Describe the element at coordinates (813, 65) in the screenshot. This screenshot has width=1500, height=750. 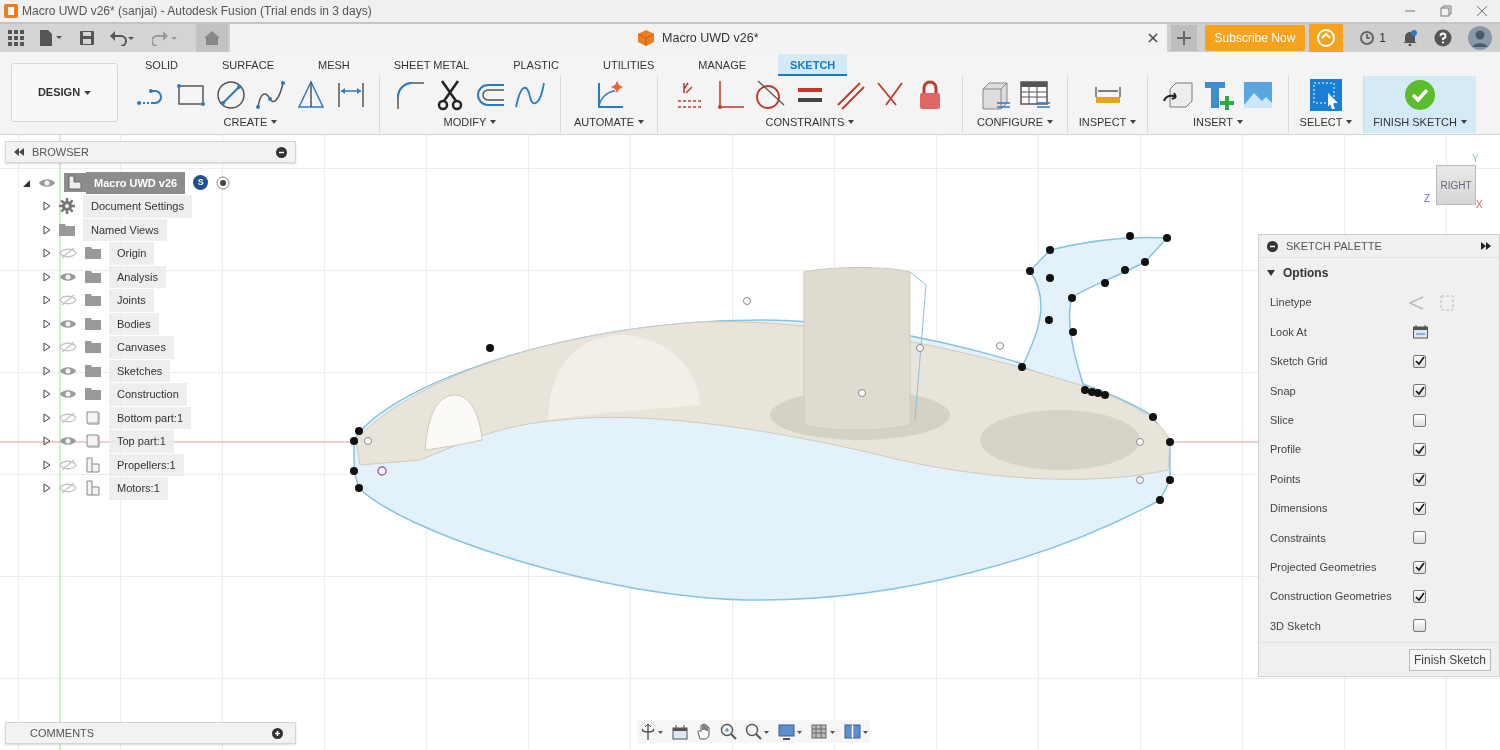
I see `ribbon-tab: SKETCH` at that location.